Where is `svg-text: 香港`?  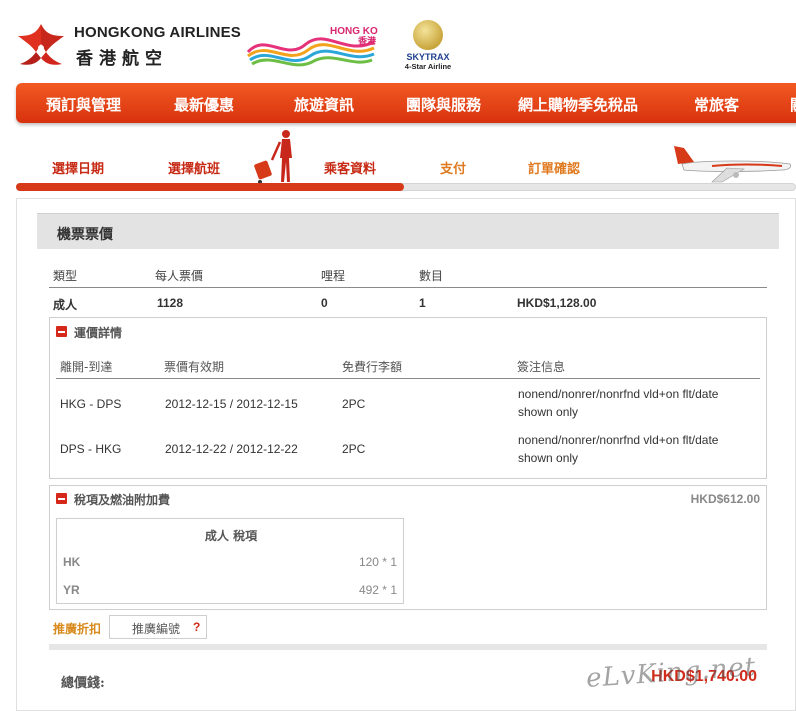 svg-text: 香港 is located at coordinates (367, 41).